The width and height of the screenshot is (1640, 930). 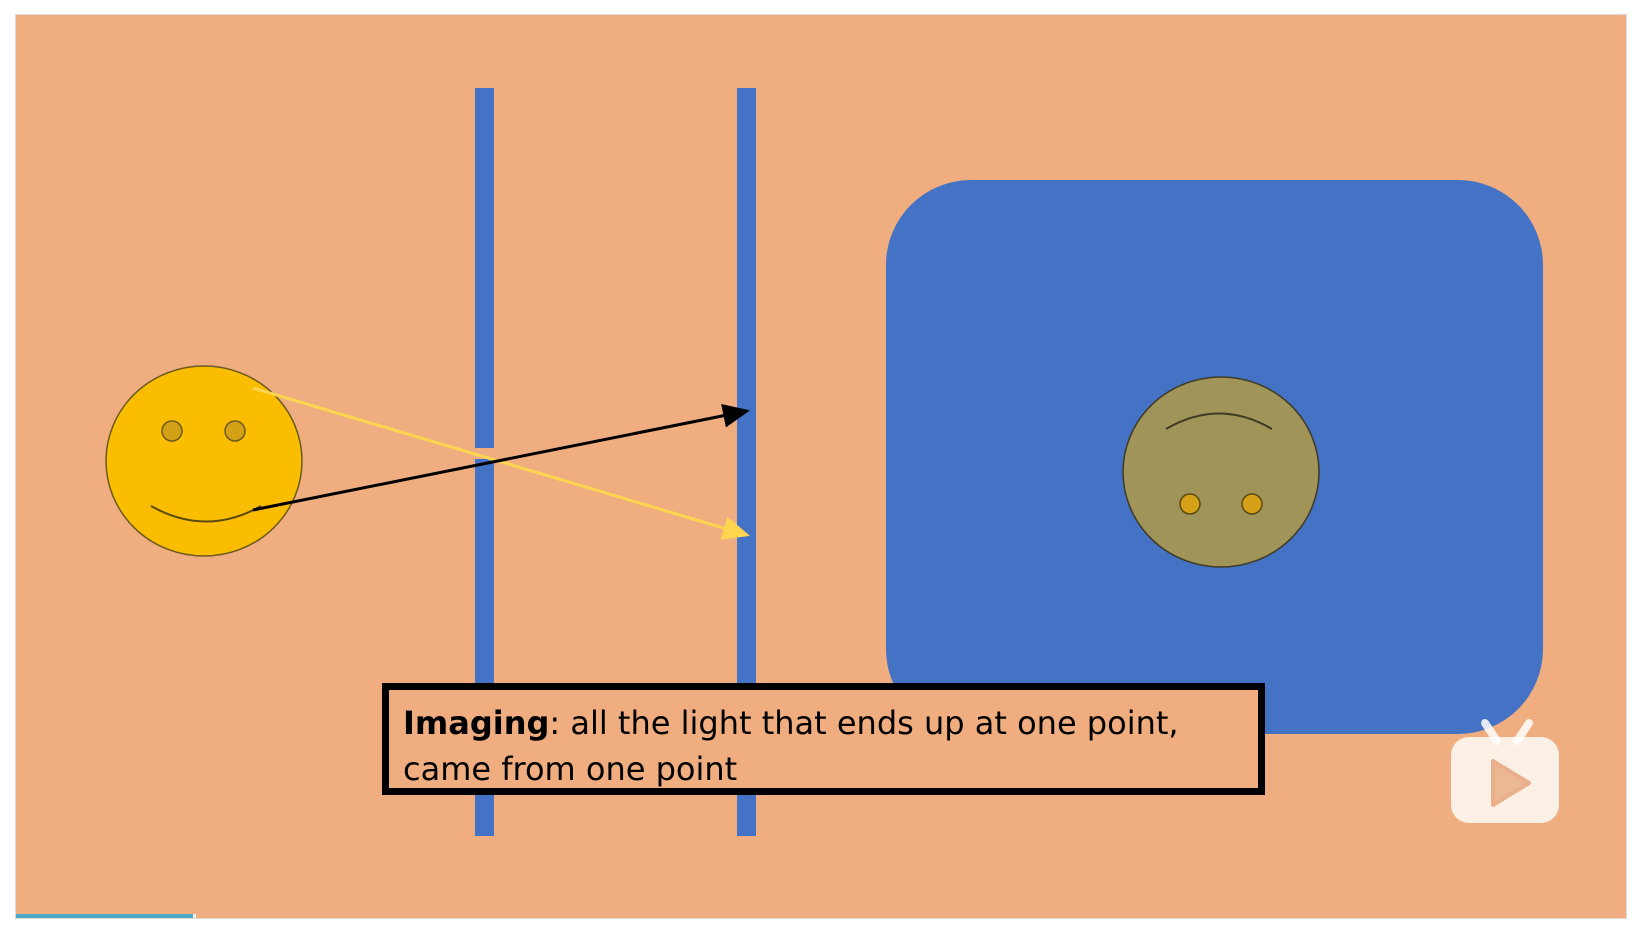 I want to click on object-right-eye, so click(x=235, y=431).